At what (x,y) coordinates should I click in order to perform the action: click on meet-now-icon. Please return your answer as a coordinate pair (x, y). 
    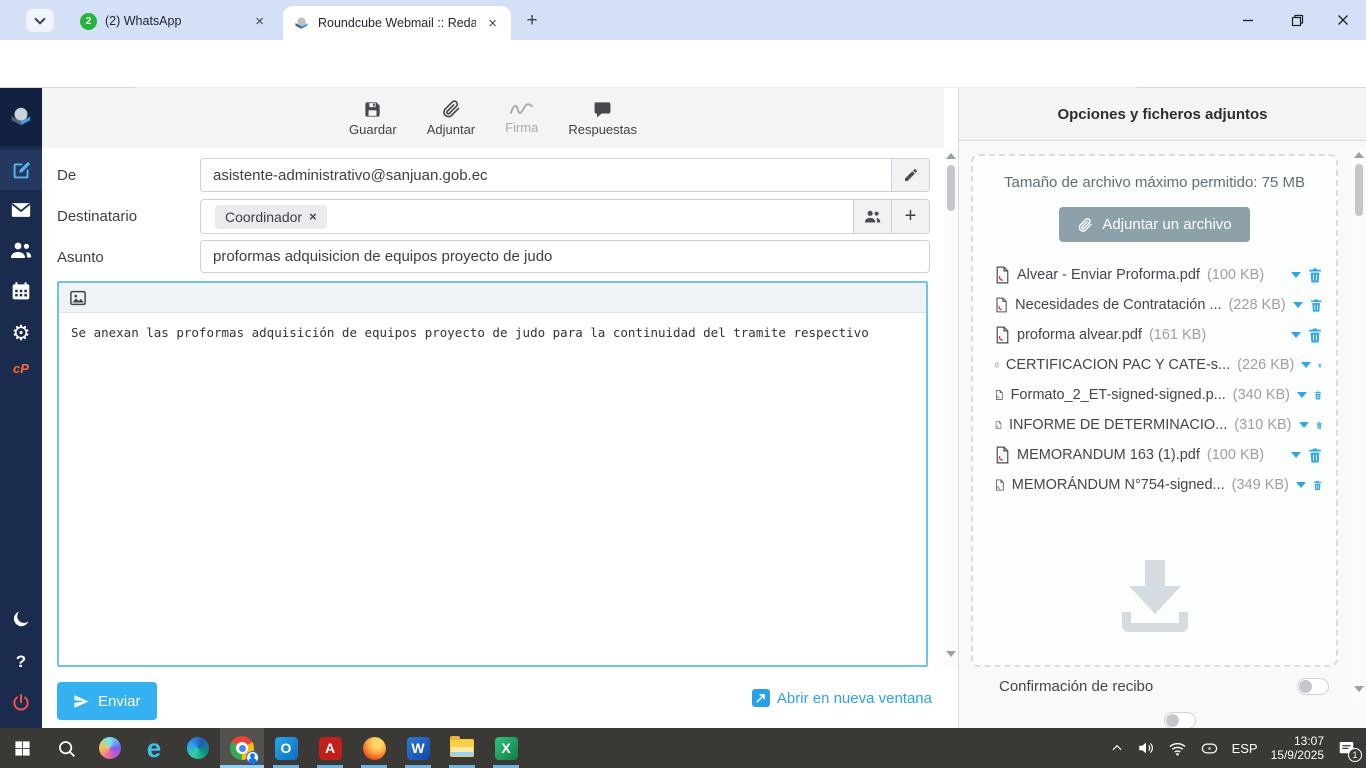
    Looking at the image, I should click on (1209, 748).